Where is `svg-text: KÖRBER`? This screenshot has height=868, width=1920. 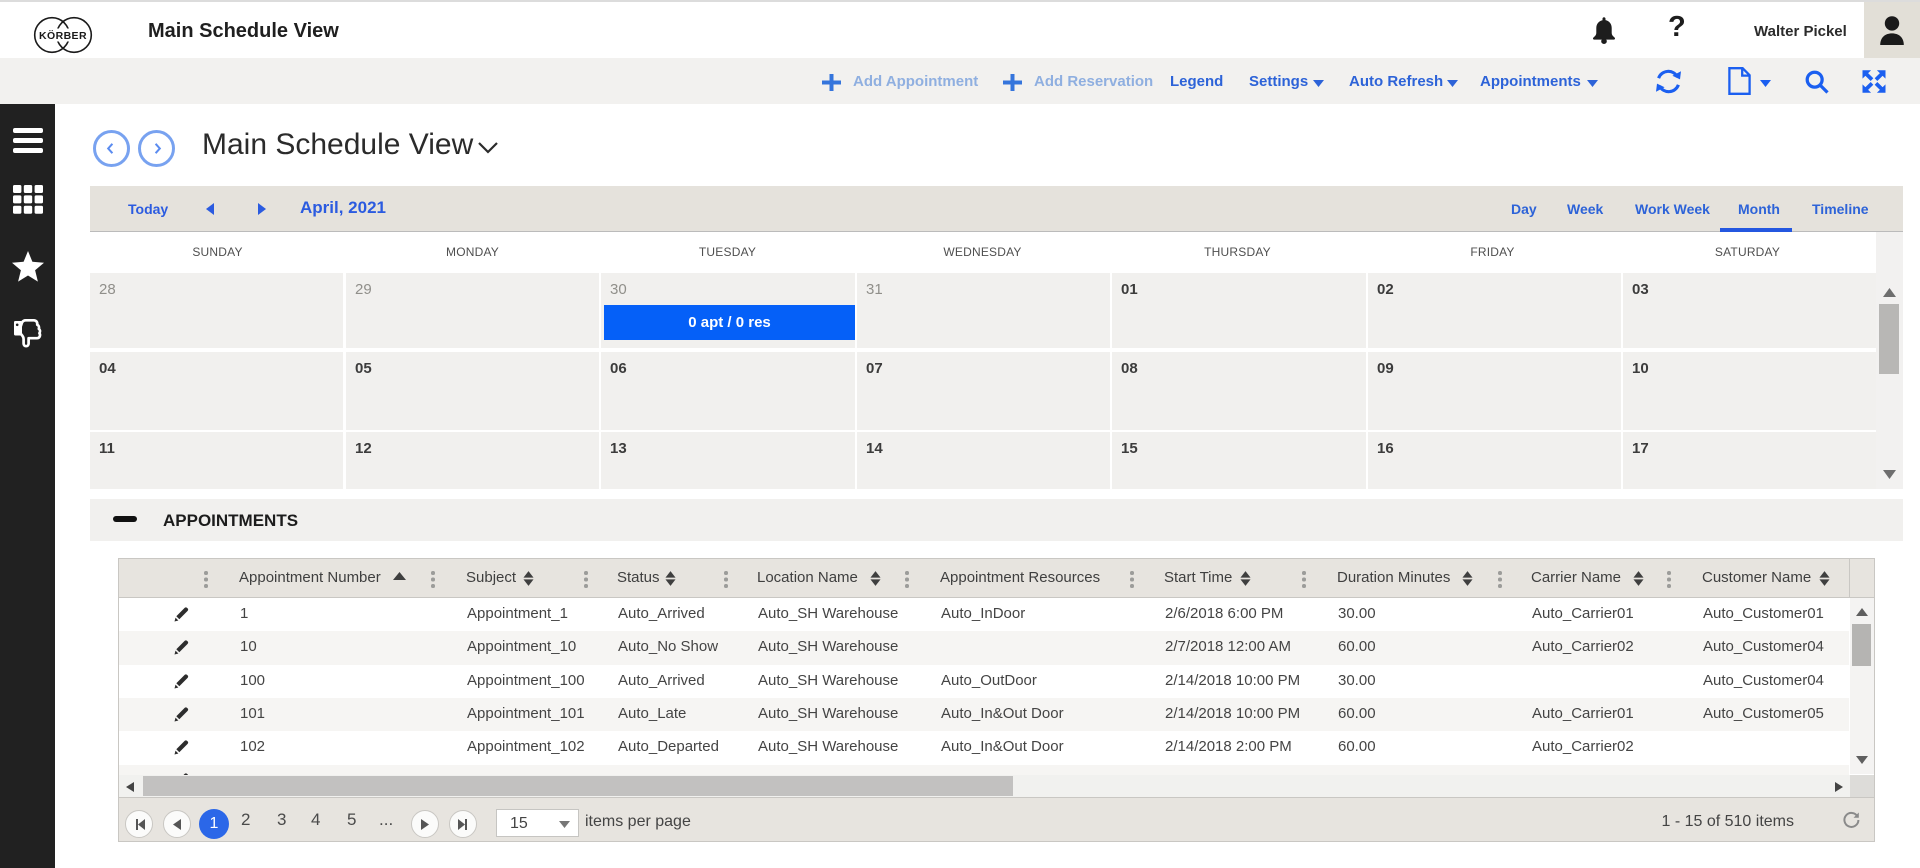
svg-text: KÖRBER is located at coordinates (63, 35).